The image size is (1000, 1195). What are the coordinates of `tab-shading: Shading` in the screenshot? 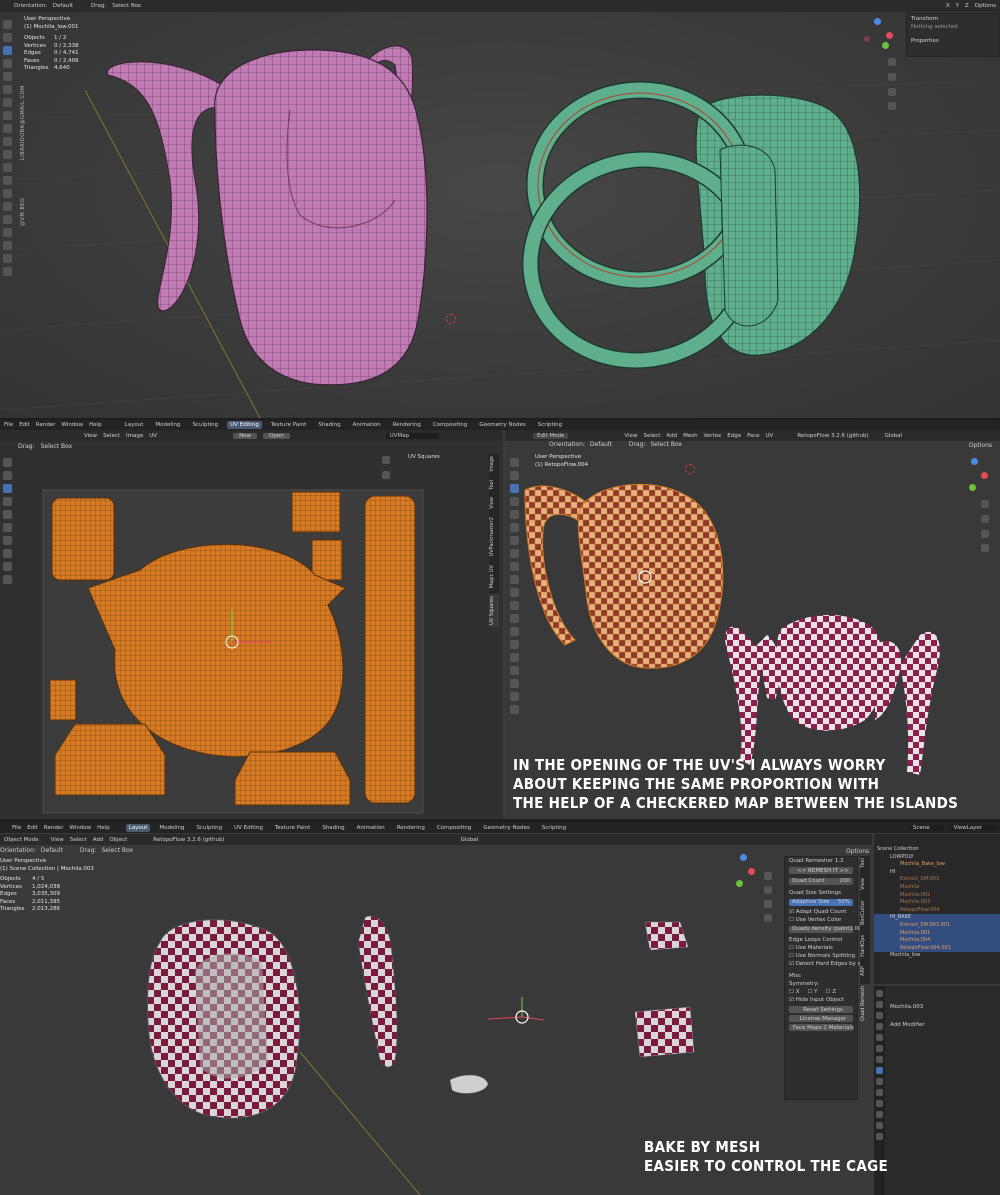 It's located at (329, 425).